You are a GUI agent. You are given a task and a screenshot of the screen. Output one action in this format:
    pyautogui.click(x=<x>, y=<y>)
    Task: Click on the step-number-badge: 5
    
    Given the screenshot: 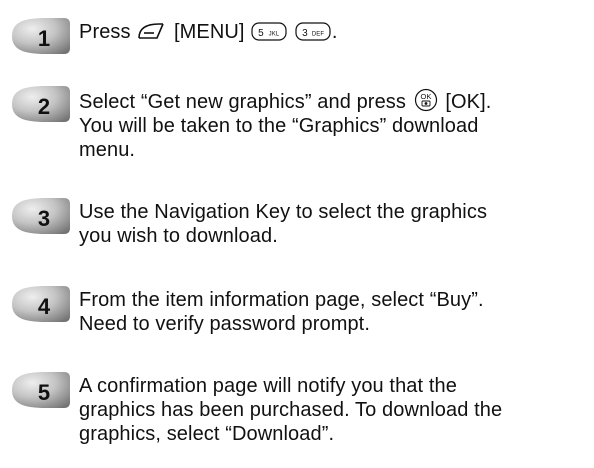 What is the action you would take?
    pyautogui.click(x=38, y=390)
    